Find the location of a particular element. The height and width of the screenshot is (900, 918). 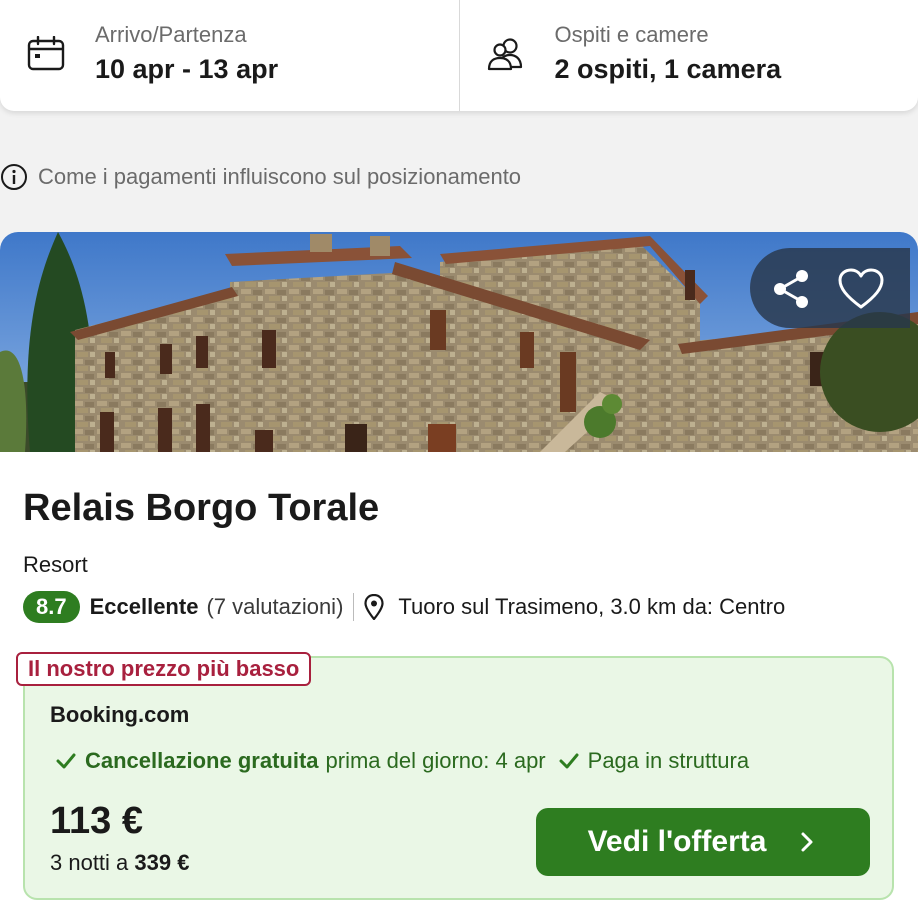

total-price: 3 notti a 339 € is located at coordinates (119, 863).